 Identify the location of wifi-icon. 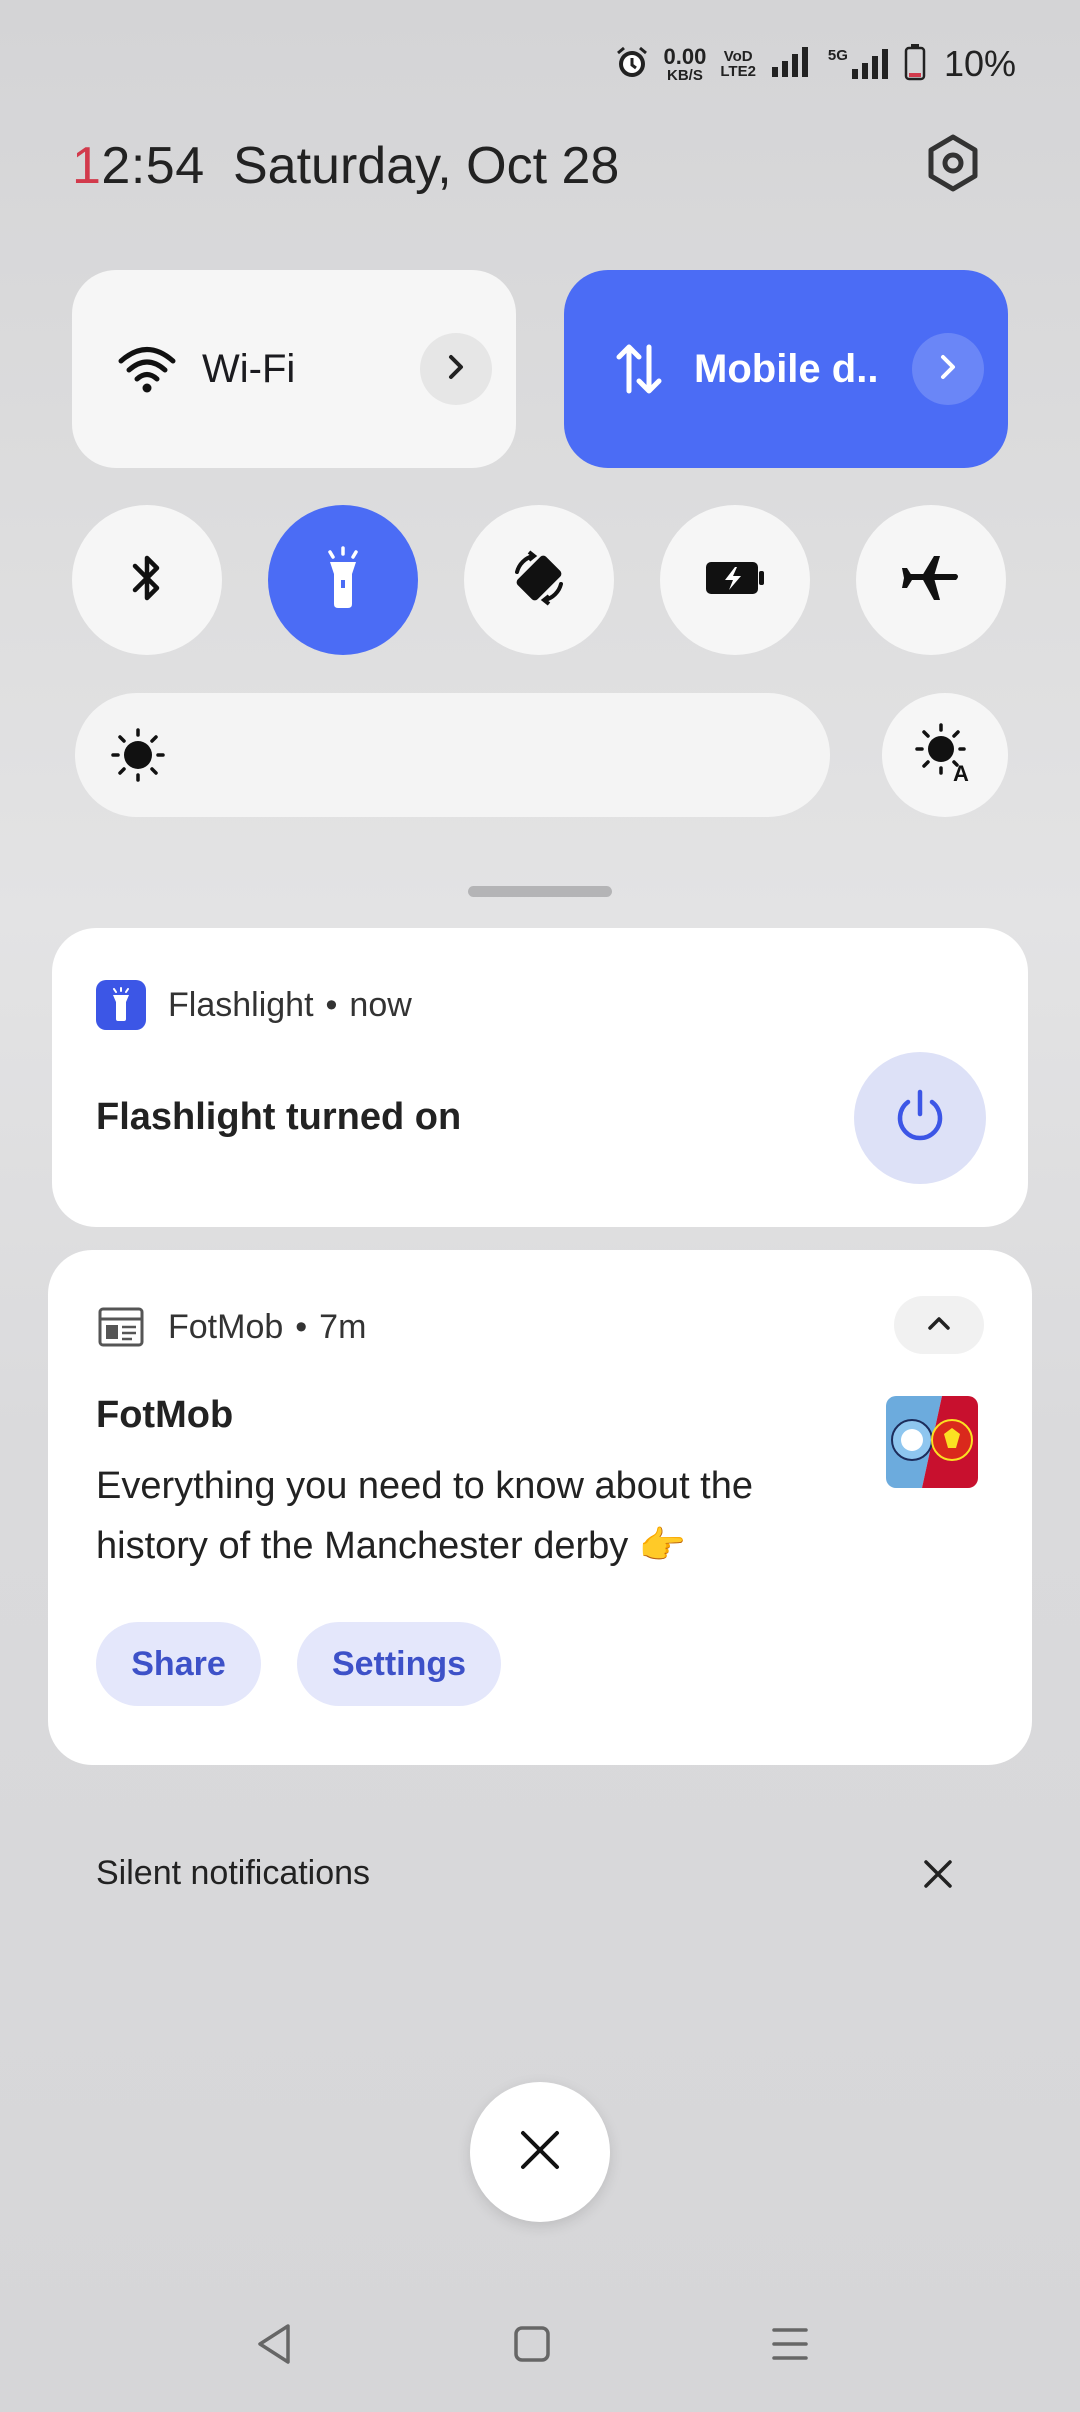
(147, 369).